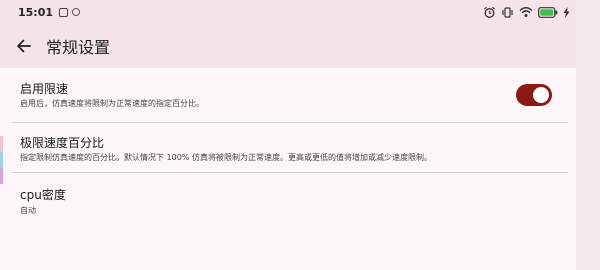 The height and width of the screenshot is (270, 600). What do you see at coordinates (548, 12) in the screenshot?
I see `battery-icon` at bounding box center [548, 12].